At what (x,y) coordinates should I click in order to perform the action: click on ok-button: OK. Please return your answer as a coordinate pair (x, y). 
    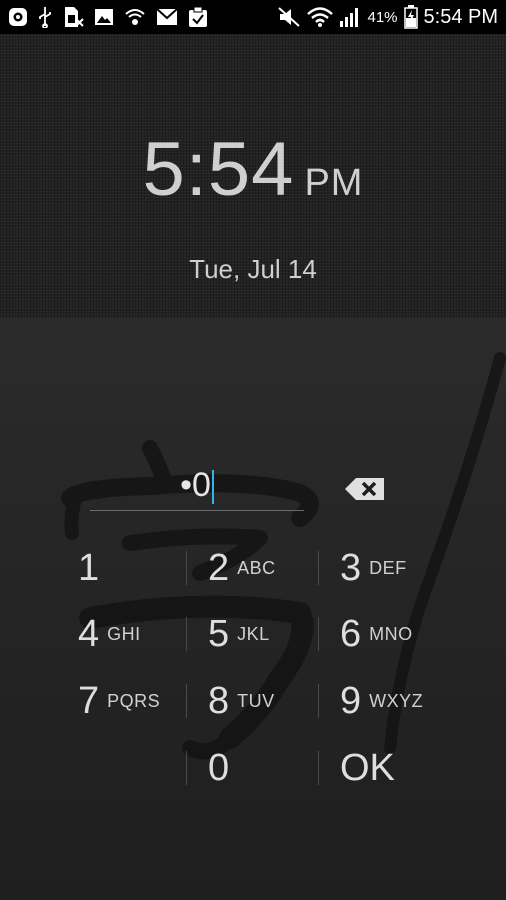
    Looking at the image, I should click on (367, 768).